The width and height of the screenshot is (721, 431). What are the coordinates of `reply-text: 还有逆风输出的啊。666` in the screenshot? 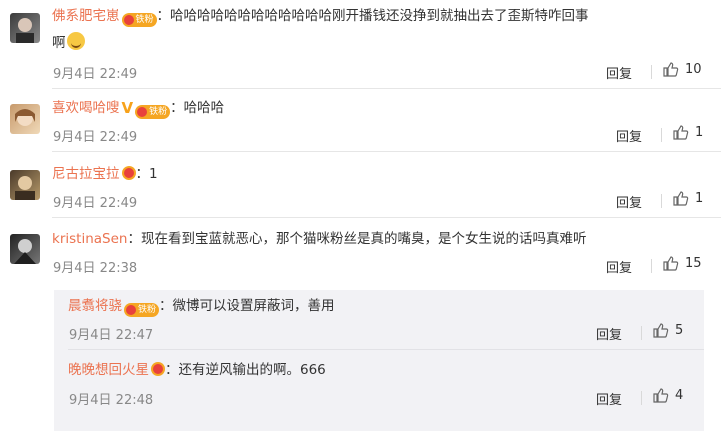 It's located at (252, 370).